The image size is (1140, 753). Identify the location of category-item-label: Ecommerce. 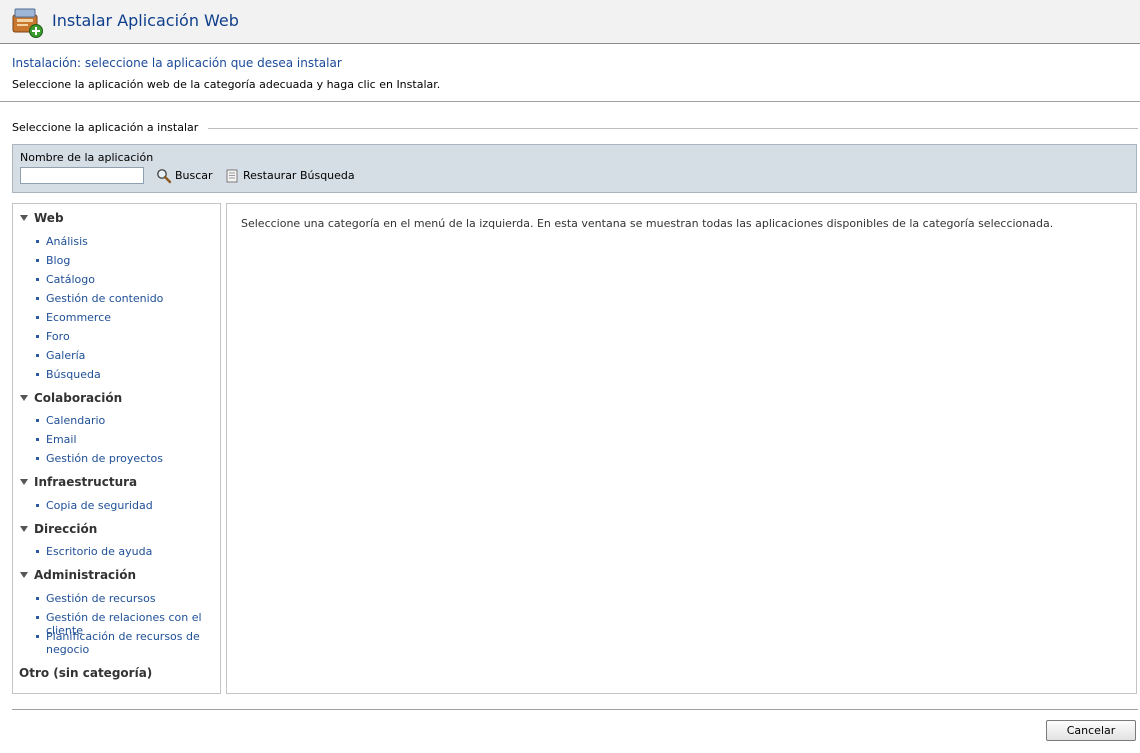
(79, 317).